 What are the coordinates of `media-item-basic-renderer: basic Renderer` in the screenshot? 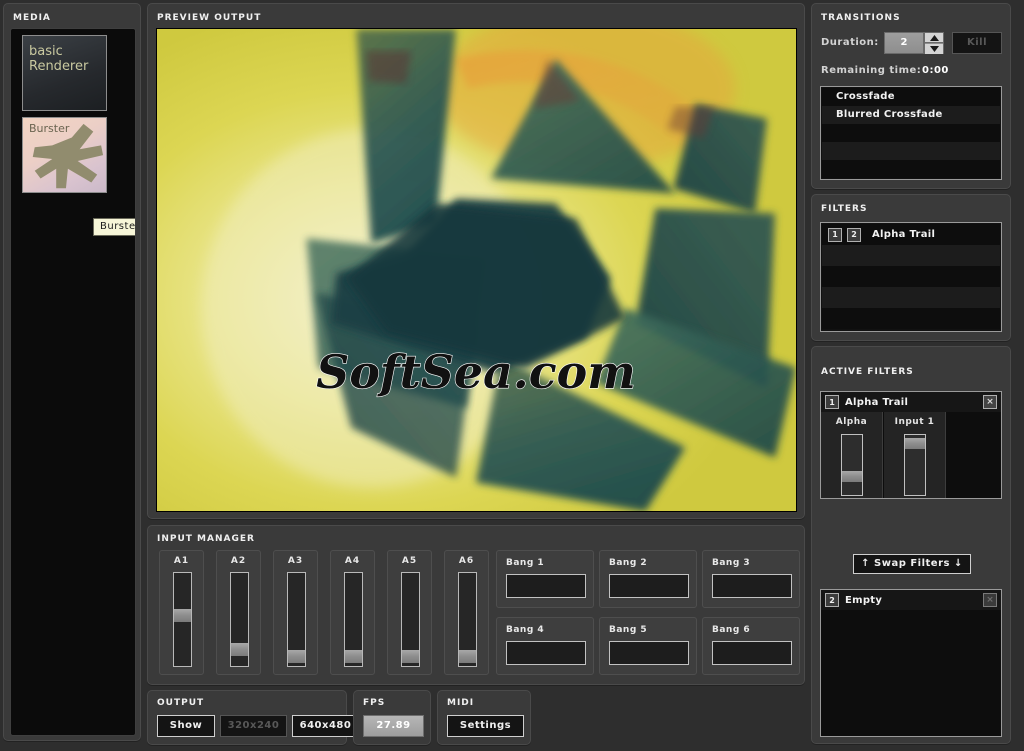 It's located at (64, 73).